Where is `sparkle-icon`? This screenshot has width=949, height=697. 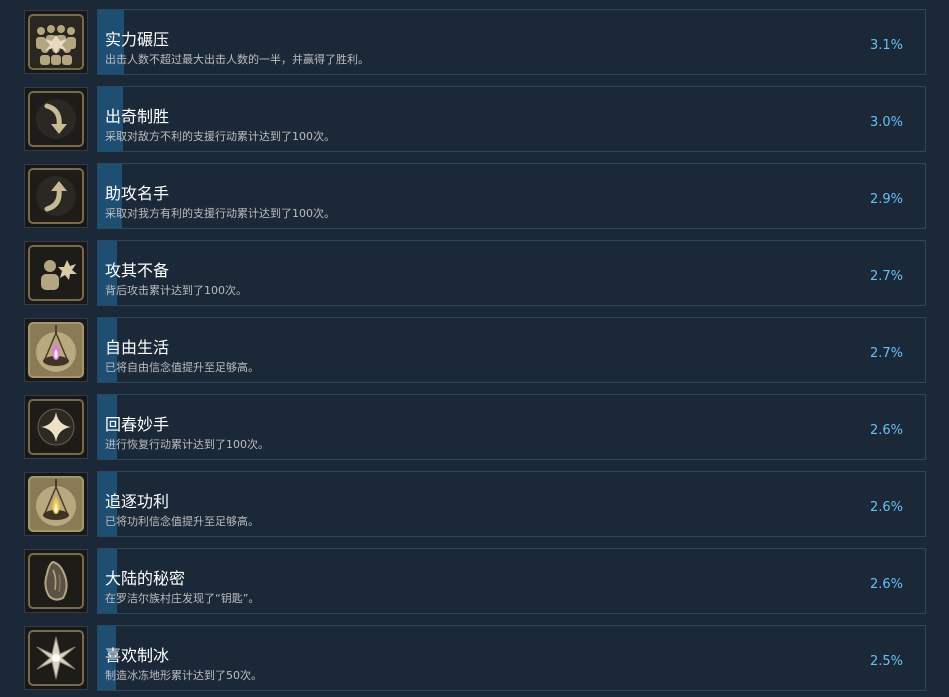 sparkle-icon is located at coordinates (56, 427).